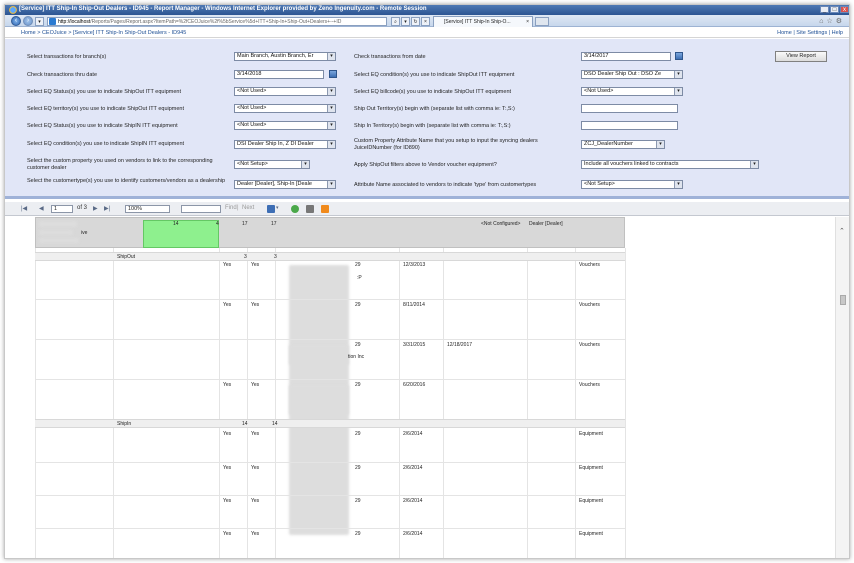 This screenshot has width=854, height=563. Describe the element at coordinates (219, 403) in the screenshot. I see `grid-line` at that location.